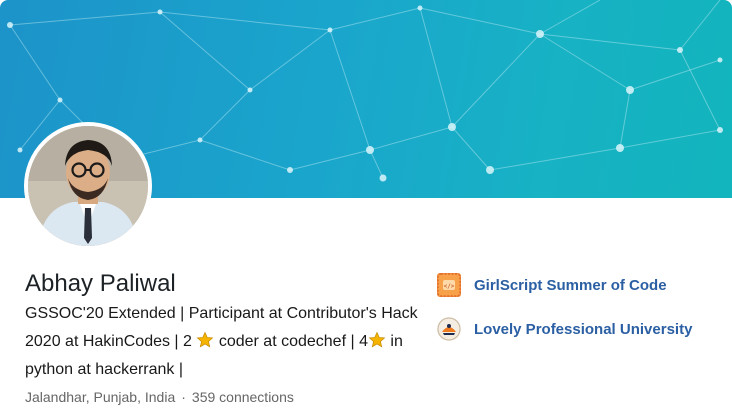 This screenshot has height=413, width=732. I want to click on connections-count: 359 connections, so click(243, 397).